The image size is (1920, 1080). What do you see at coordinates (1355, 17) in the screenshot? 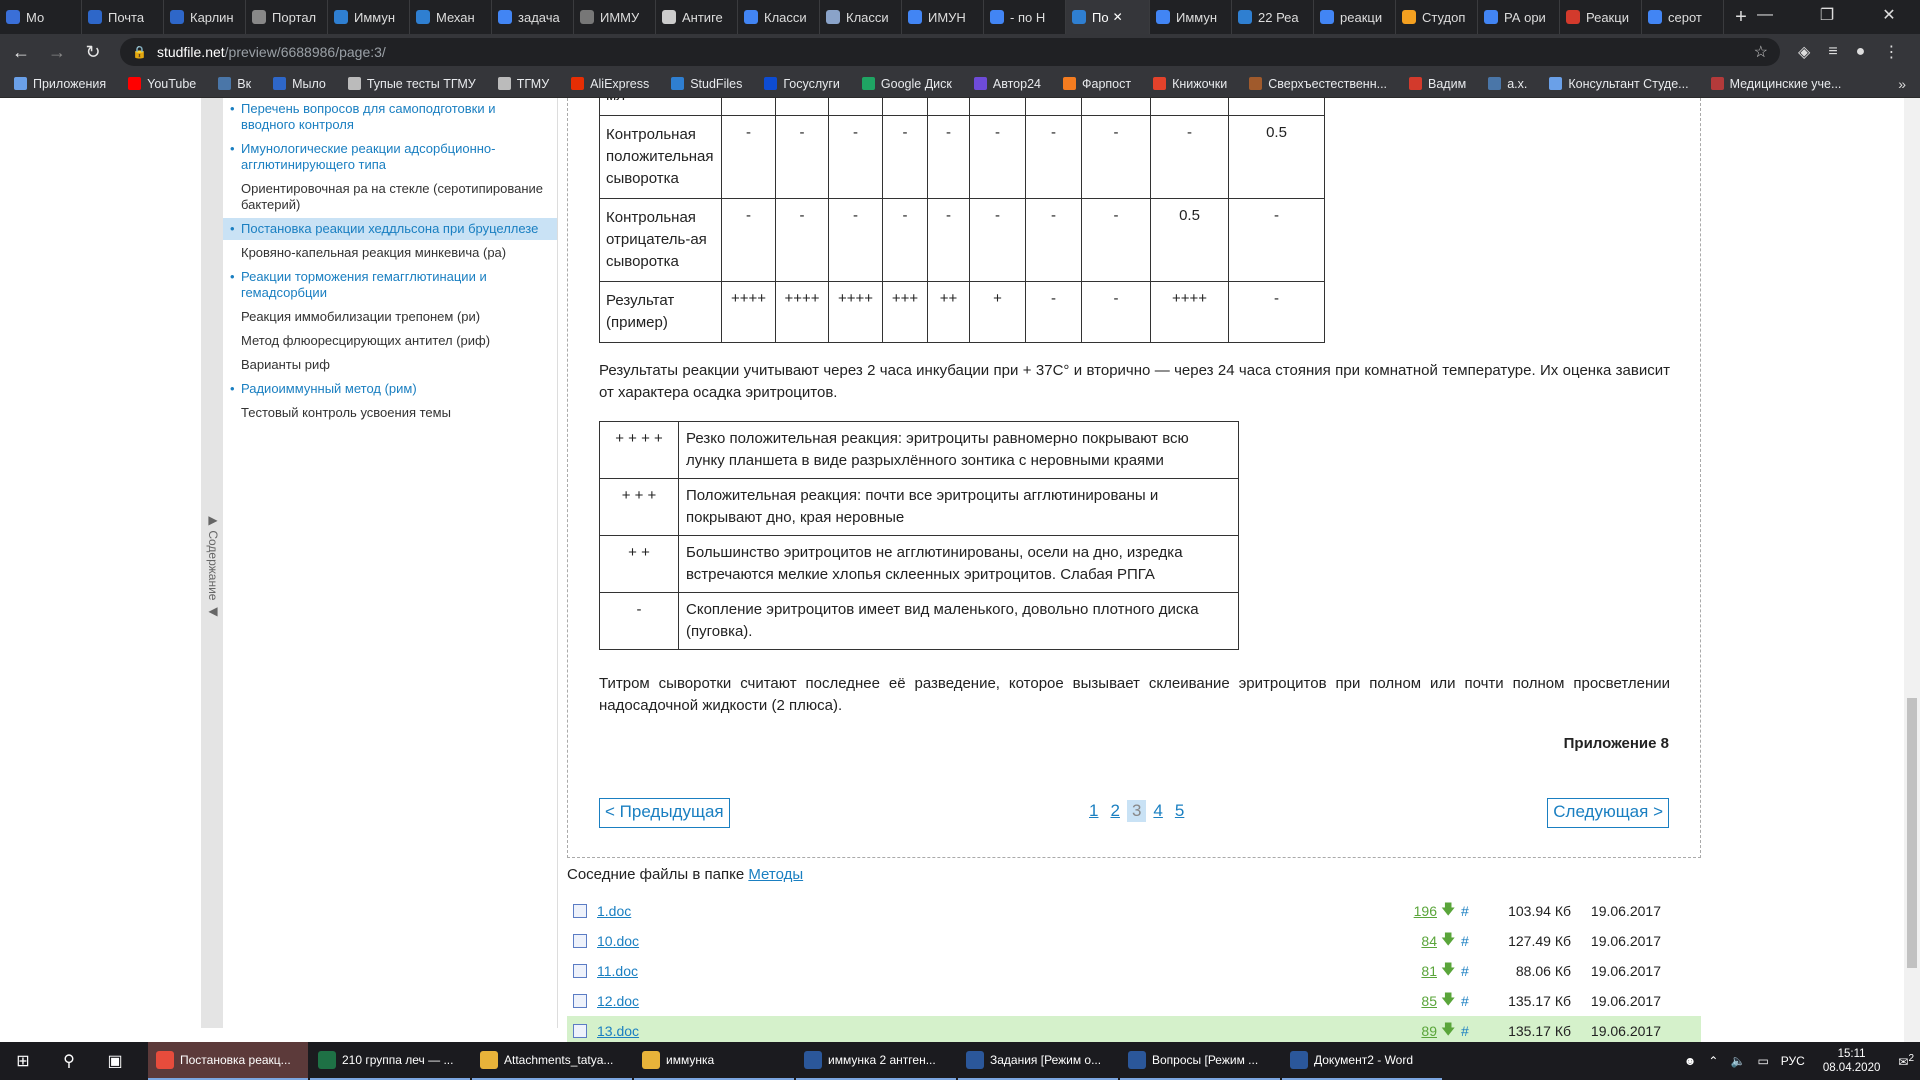
I see `browser-tab: реакци` at bounding box center [1355, 17].